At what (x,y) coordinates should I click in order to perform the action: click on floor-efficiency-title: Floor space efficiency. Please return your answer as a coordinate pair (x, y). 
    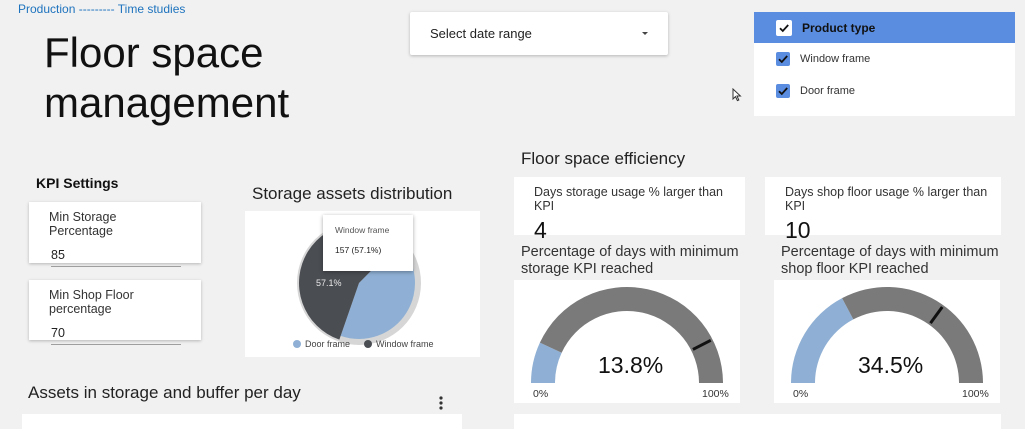
    Looking at the image, I should click on (603, 158).